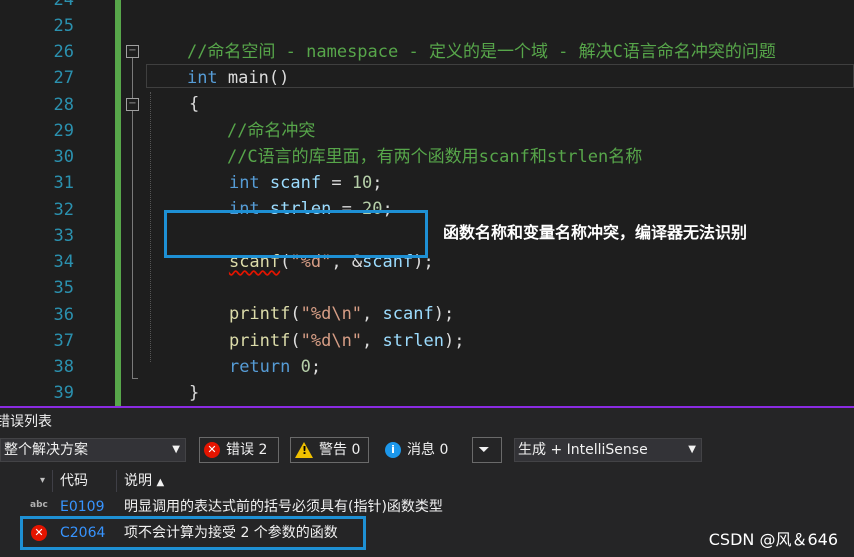 The height and width of the screenshot is (557, 854). I want to click on column-header-code: 代码, so click(74, 481).